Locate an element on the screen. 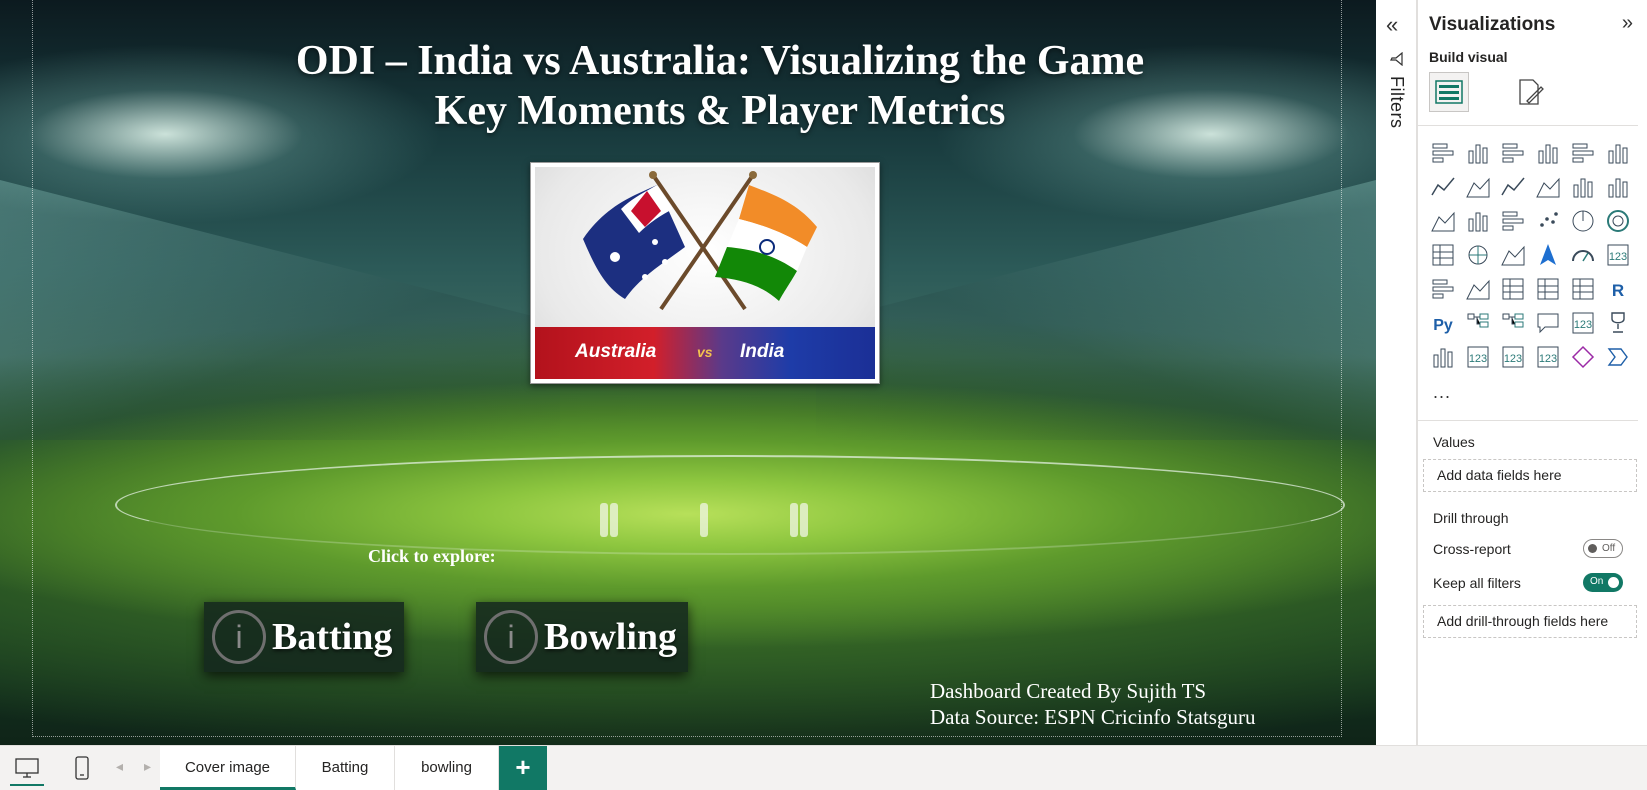 This screenshot has width=1647, height=790. treemap-icon is located at coordinates (1443, 255).